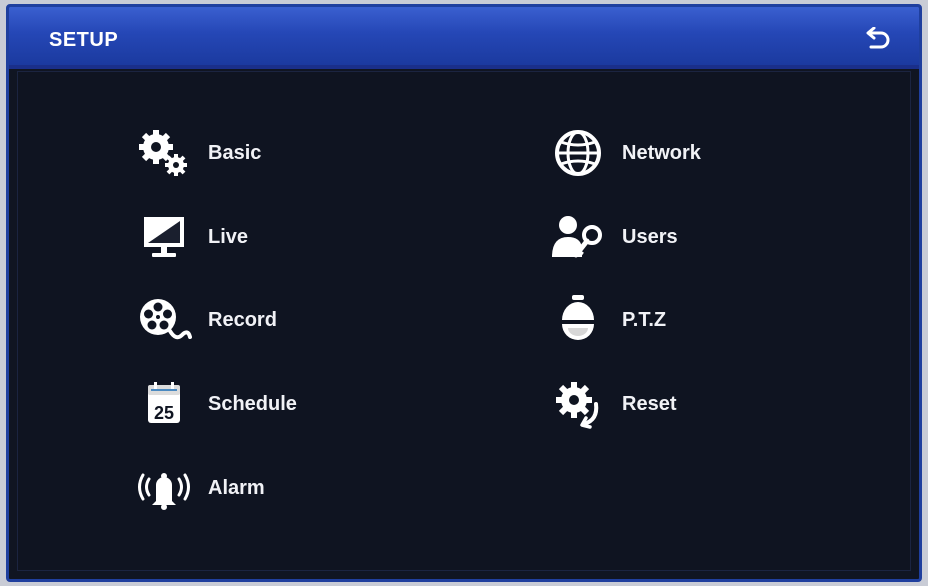  I want to click on menu-item-live: Live, so click(191, 237).